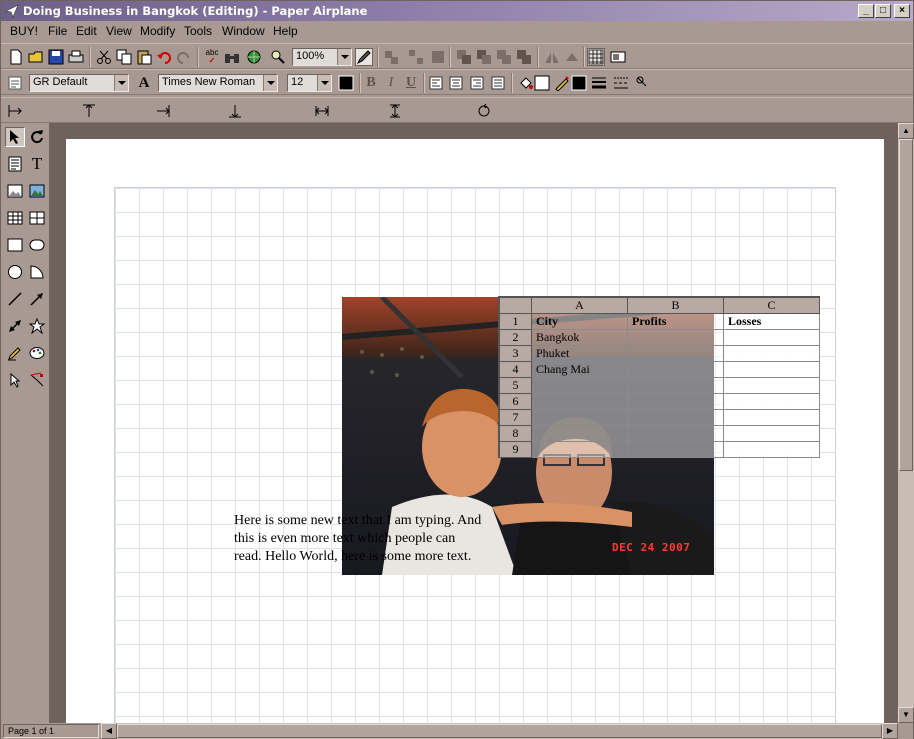 The image size is (914, 739). What do you see at coordinates (37, 218) in the screenshot?
I see `table-tool-icon` at bounding box center [37, 218].